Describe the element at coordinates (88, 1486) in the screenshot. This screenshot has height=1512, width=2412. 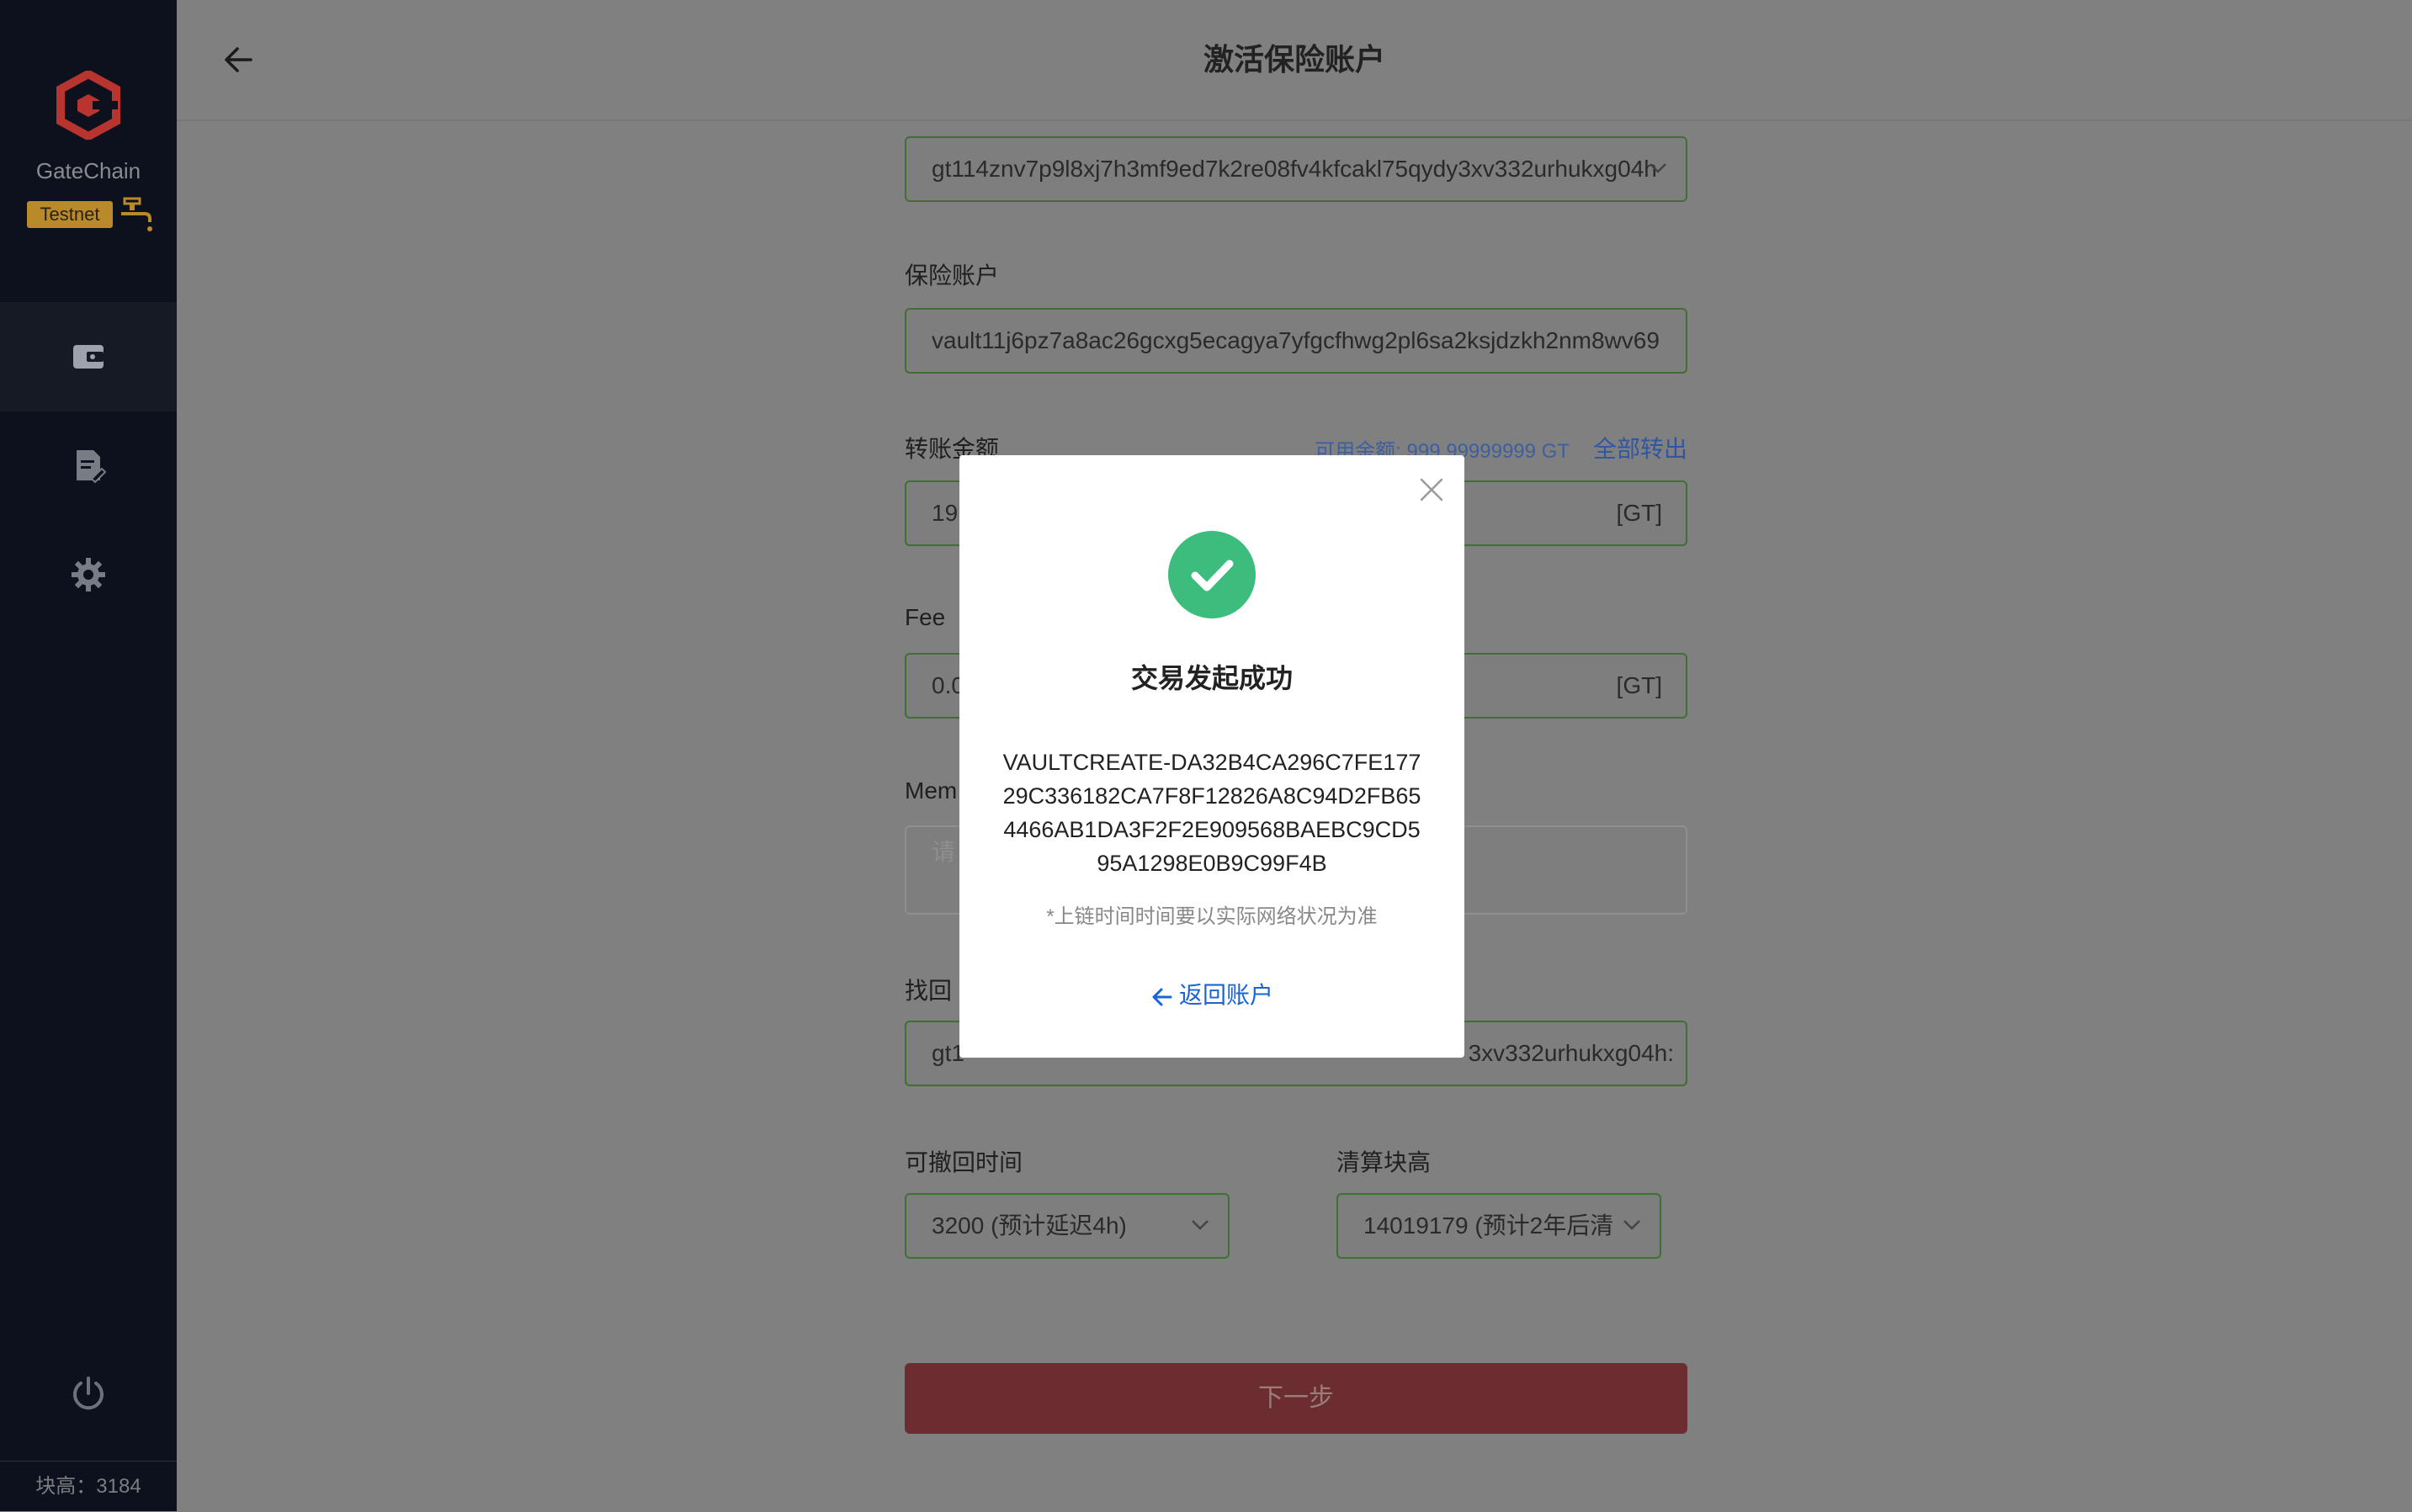
I see `block-height: 块高：3184` at that location.